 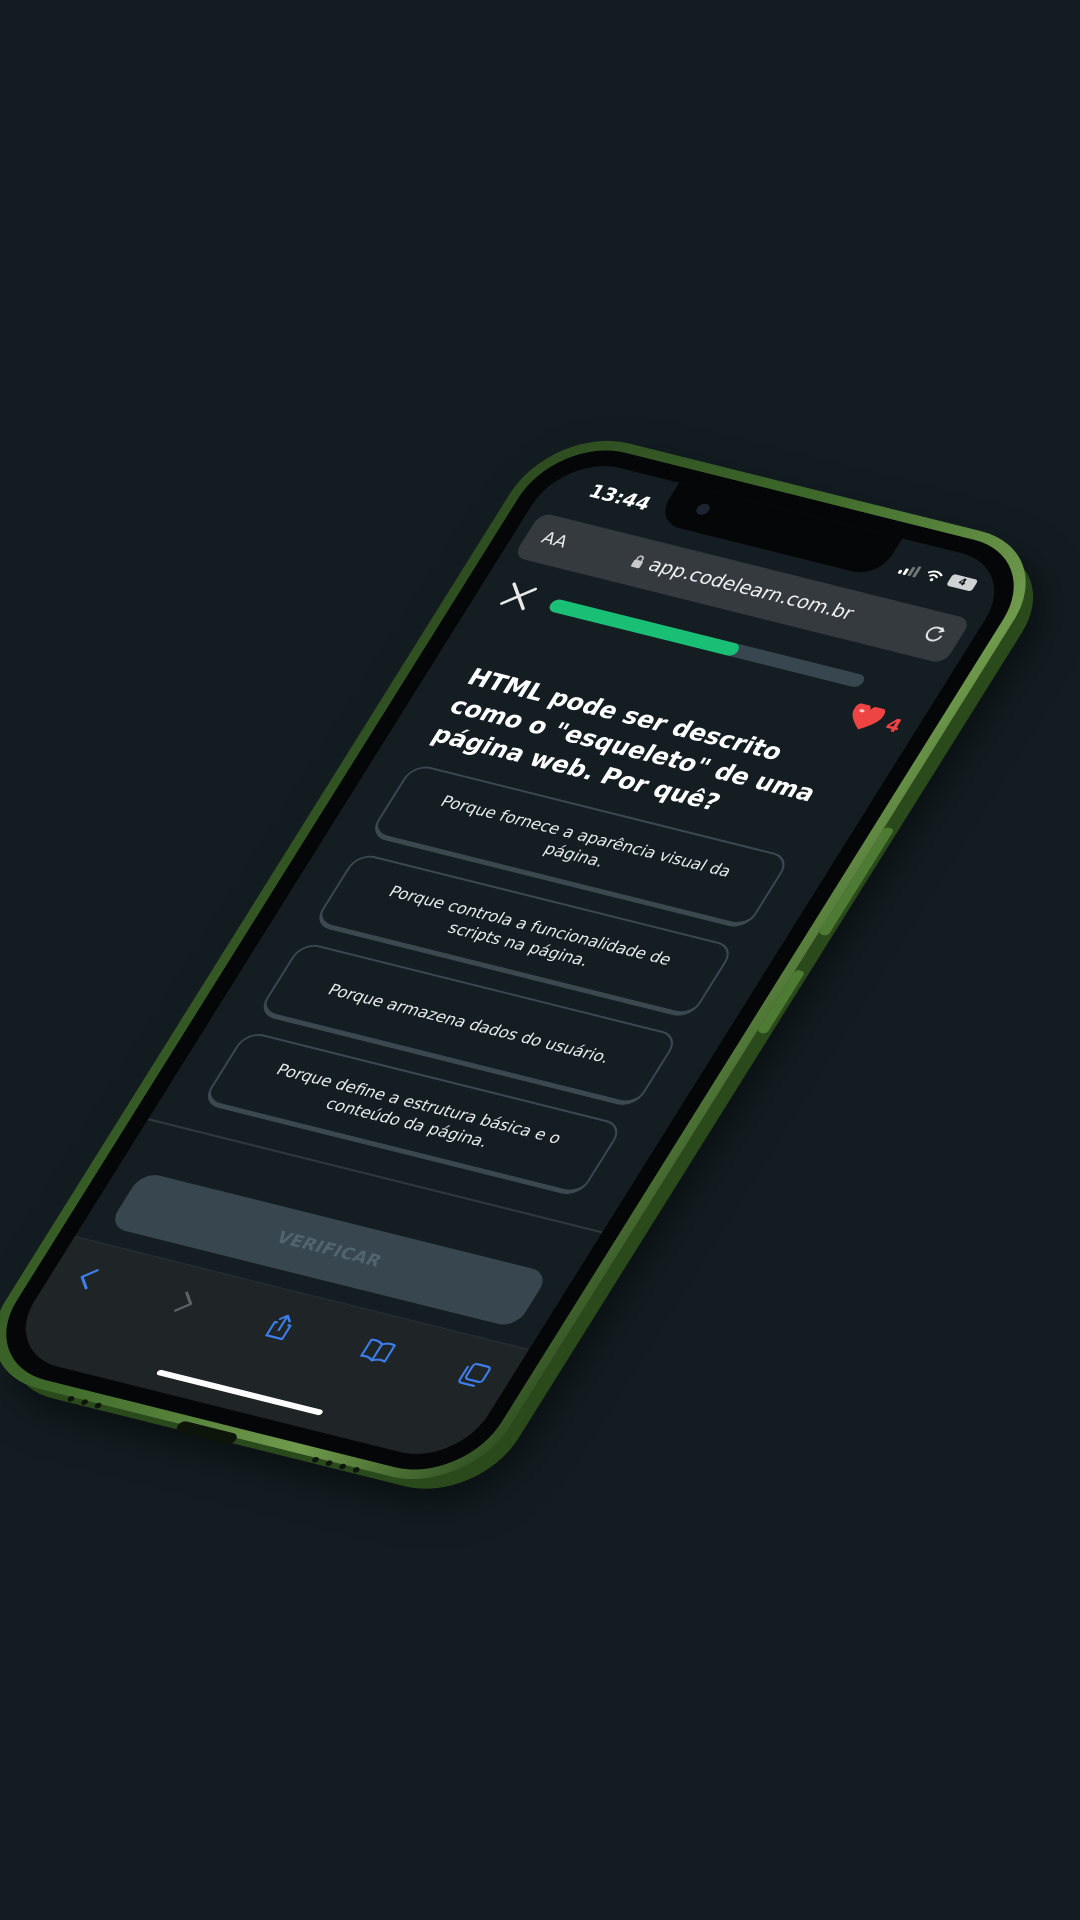 I want to click on back-icon, so click(x=88, y=1278).